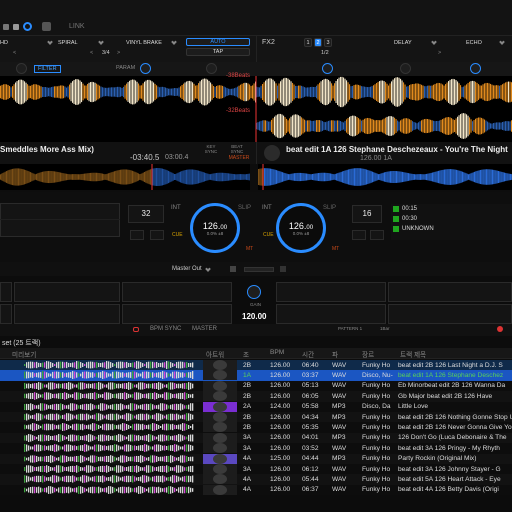 Image resolution: width=512 pixels, height=512 pixels. What do you see at coordinates (254, 292) in the screenshot?
I see `gain-knob` at bounding box center [254, 292].